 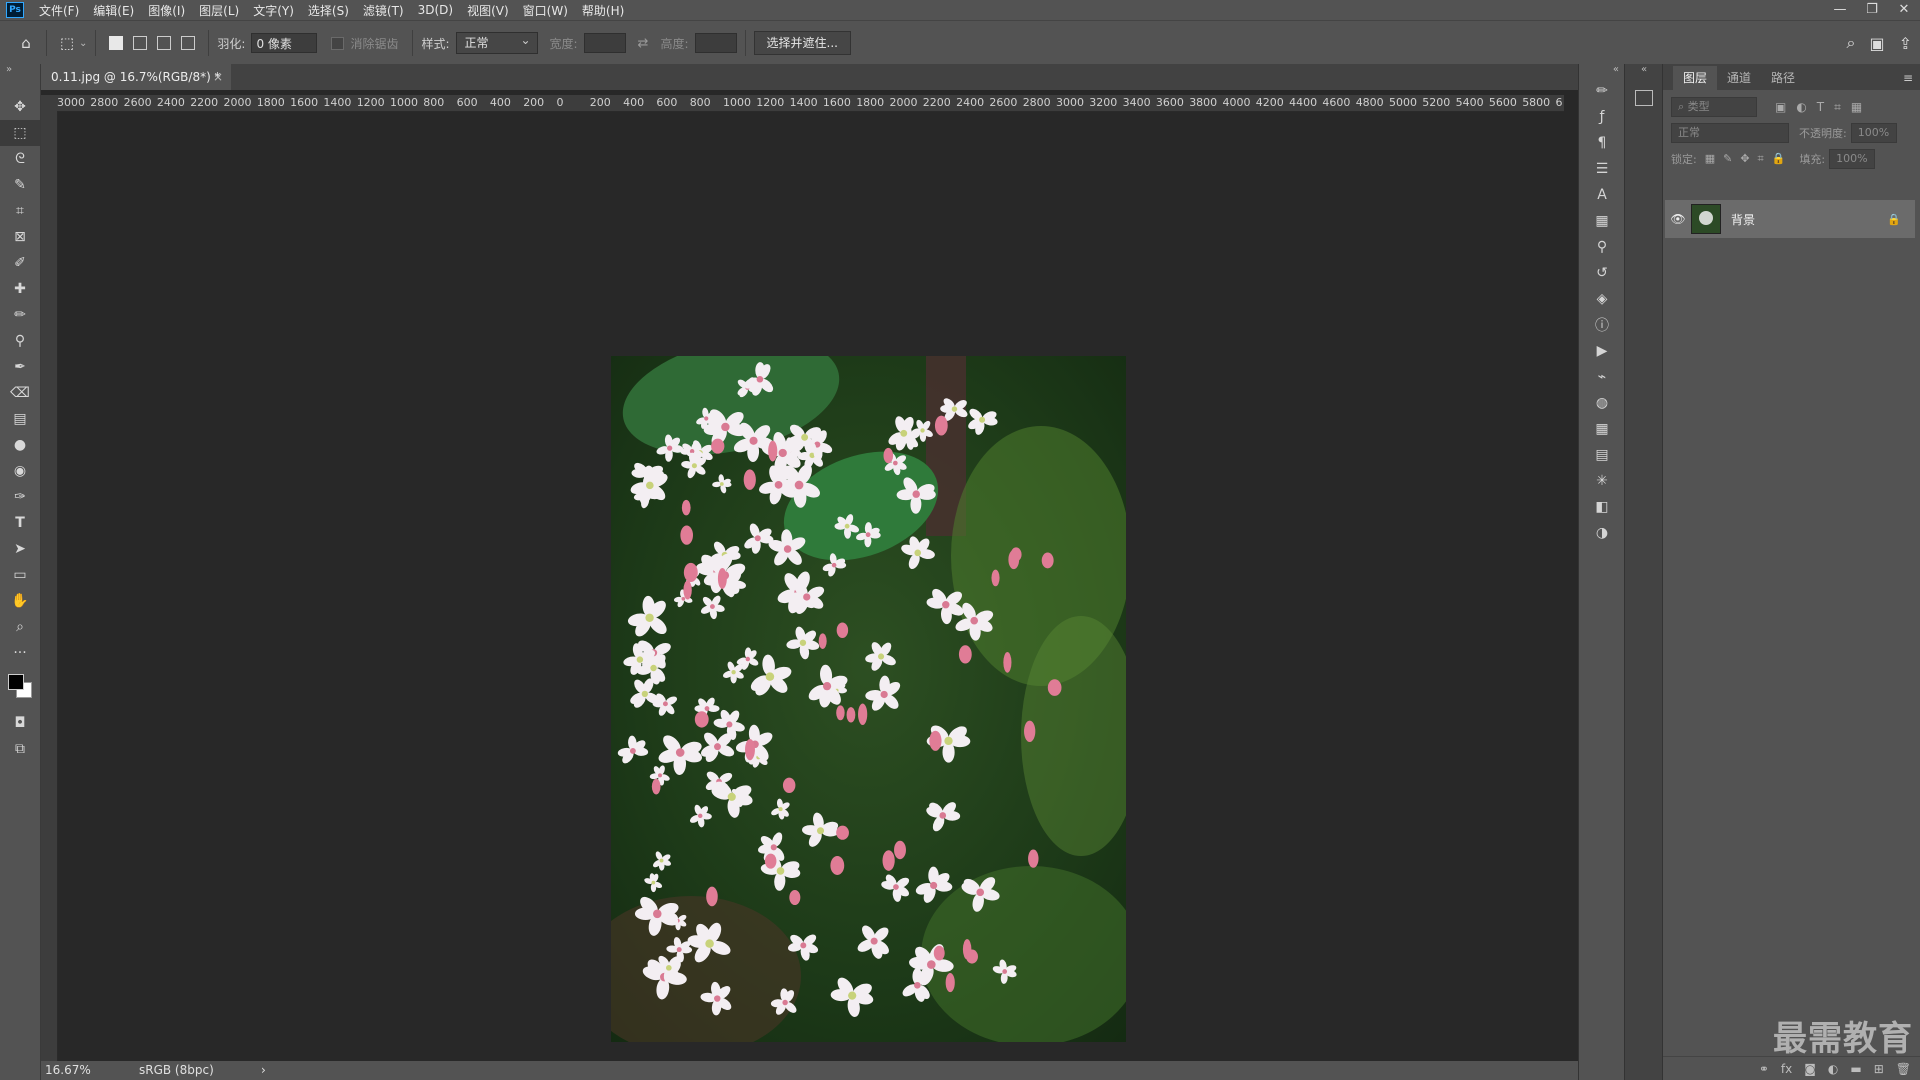 I want to click on menu-layer: 图层(L), so click(x=219, y=10).